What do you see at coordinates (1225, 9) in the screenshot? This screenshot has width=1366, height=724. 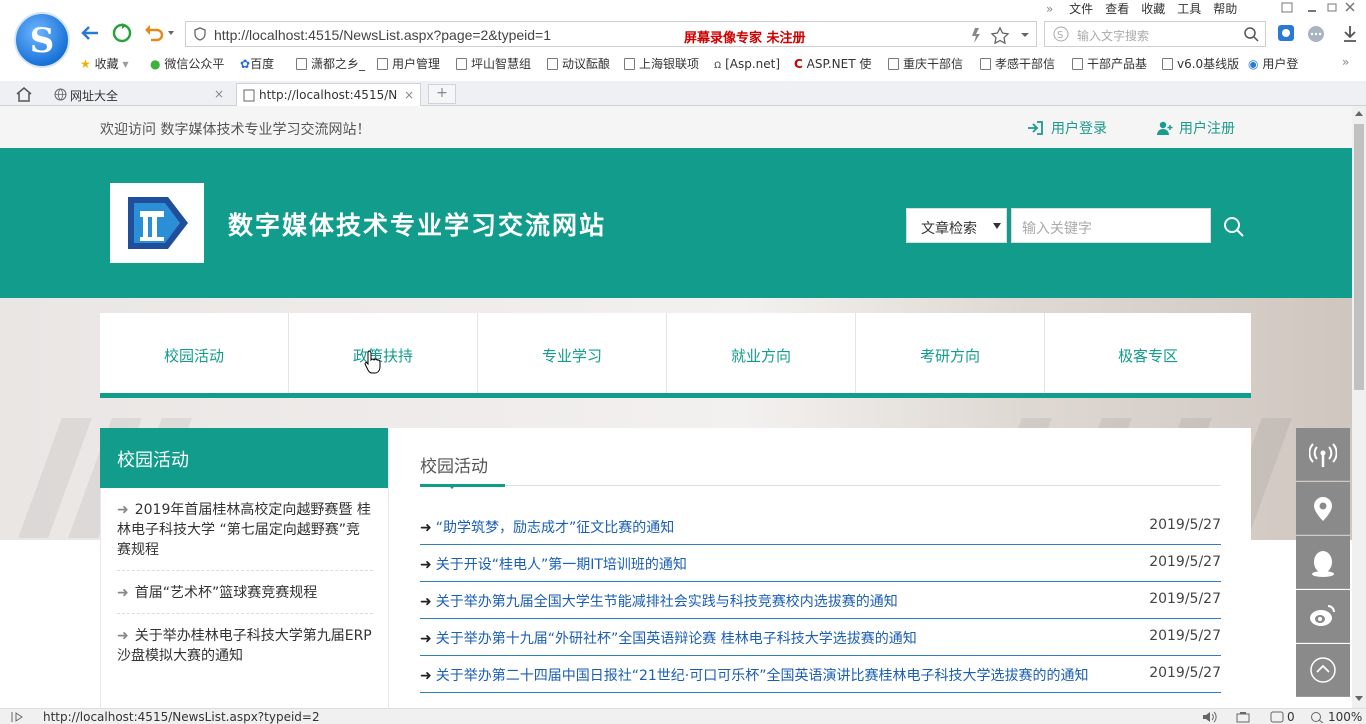 I see `menu-help: 帮助` at bounding box center [1225, 9].